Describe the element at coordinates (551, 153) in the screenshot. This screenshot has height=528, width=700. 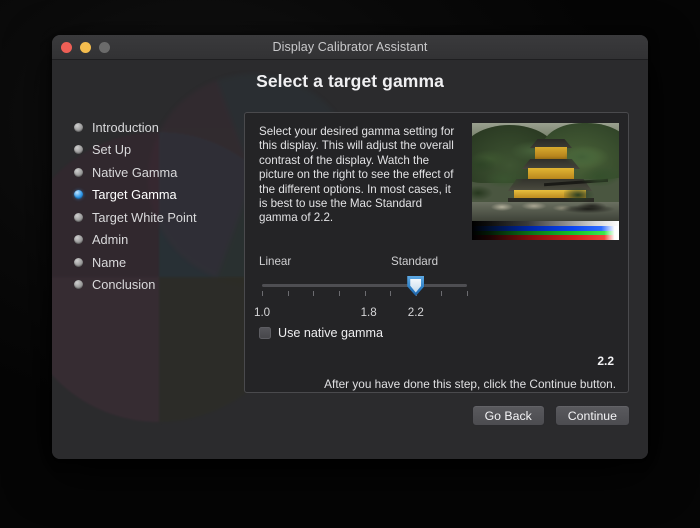
I see `photo-pavilion-gold-top` at that location.